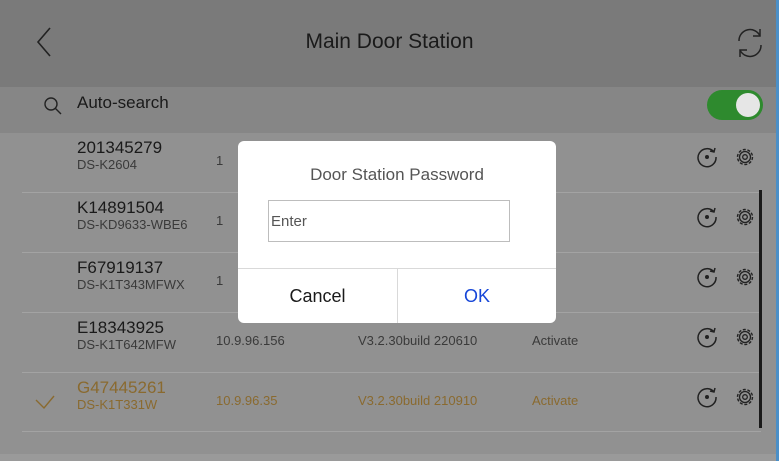  What do you see at coordinates (117, 404) in the screenshot?
I see `device-model: DS-K1T331W` at bounding box center [117, 404].